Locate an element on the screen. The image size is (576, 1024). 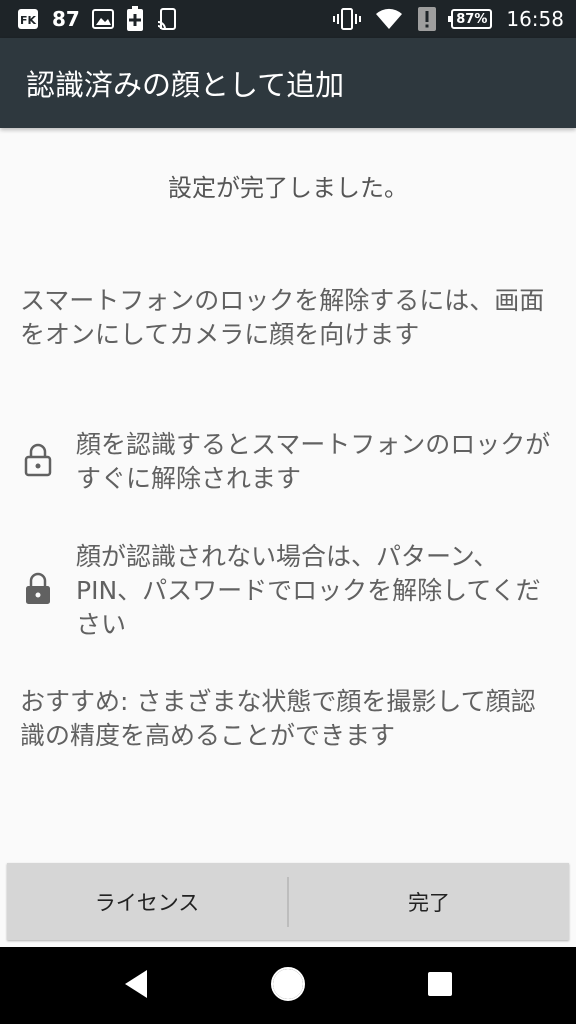
bullet-text: 顔を認識するとスマートフォンのロックがすぐに解除されます is located at coordinates (313, 461).